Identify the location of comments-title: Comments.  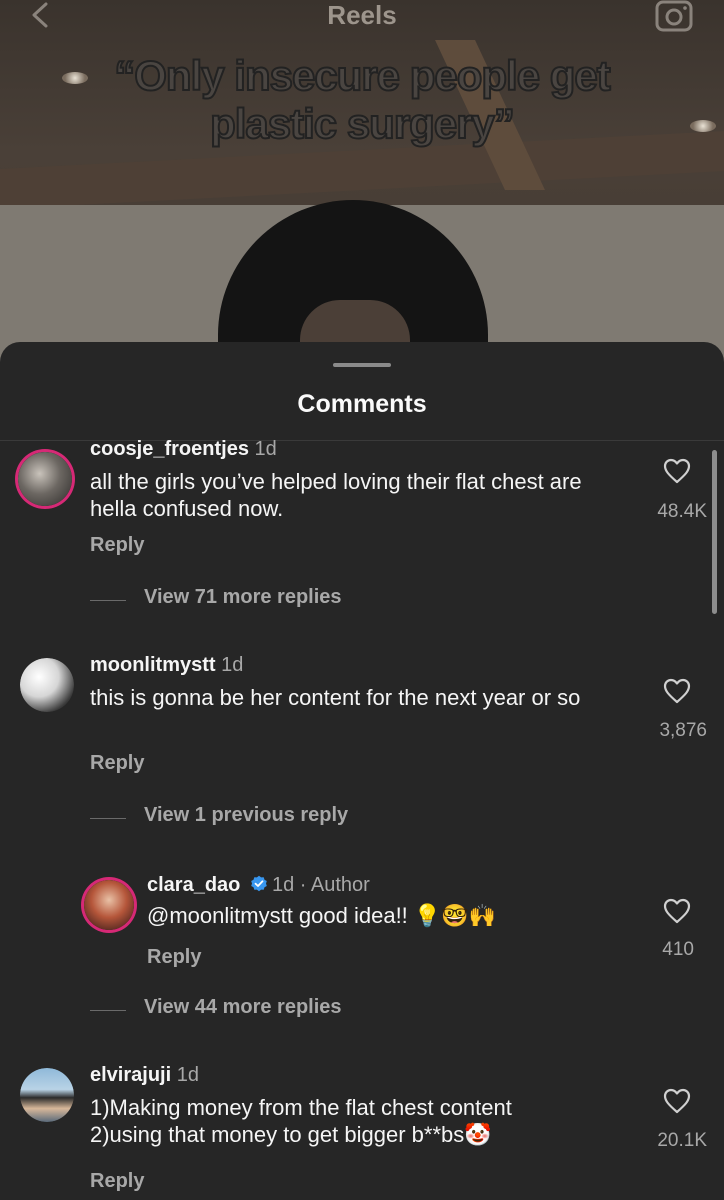
(362, 404).